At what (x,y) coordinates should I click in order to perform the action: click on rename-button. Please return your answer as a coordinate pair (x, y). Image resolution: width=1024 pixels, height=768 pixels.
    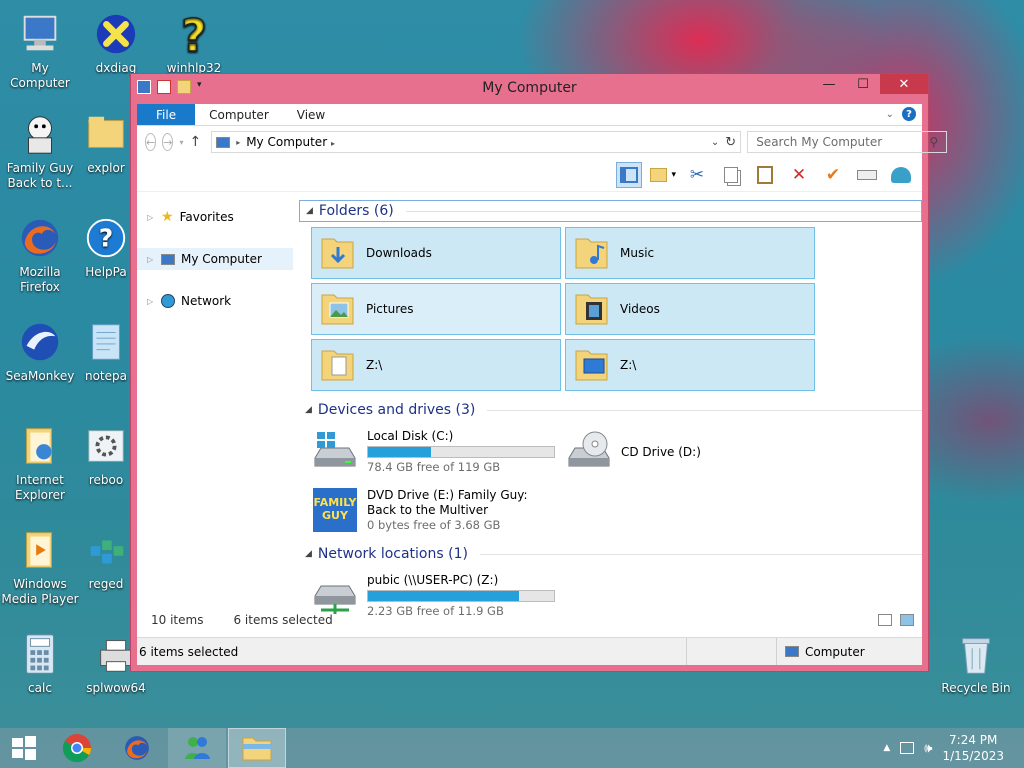
    Looking at the image, I should click on (867, 175).